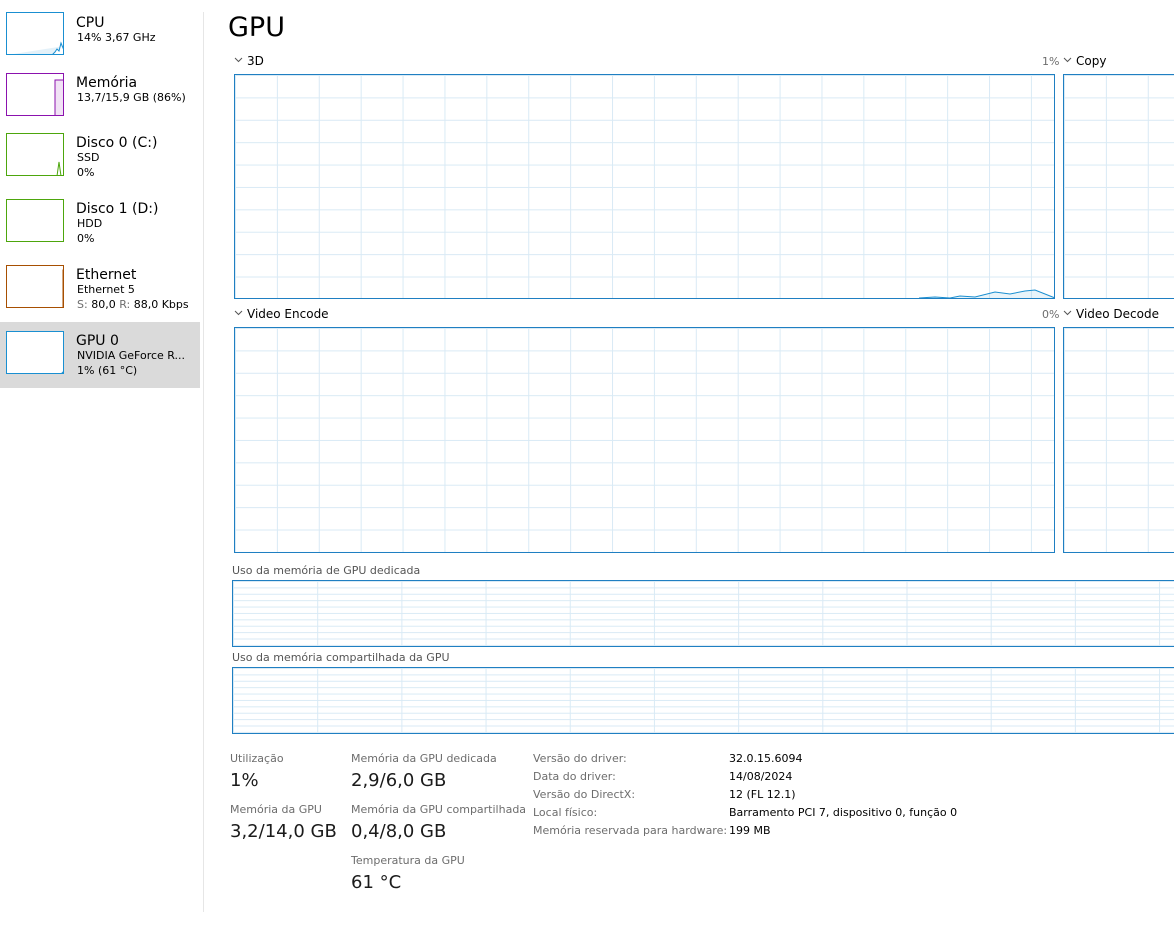 The width and height of the screenshot is (1174, 931). I want to click on reserved-memory-label: Memória reservada para hardware:, so click(630, 830).